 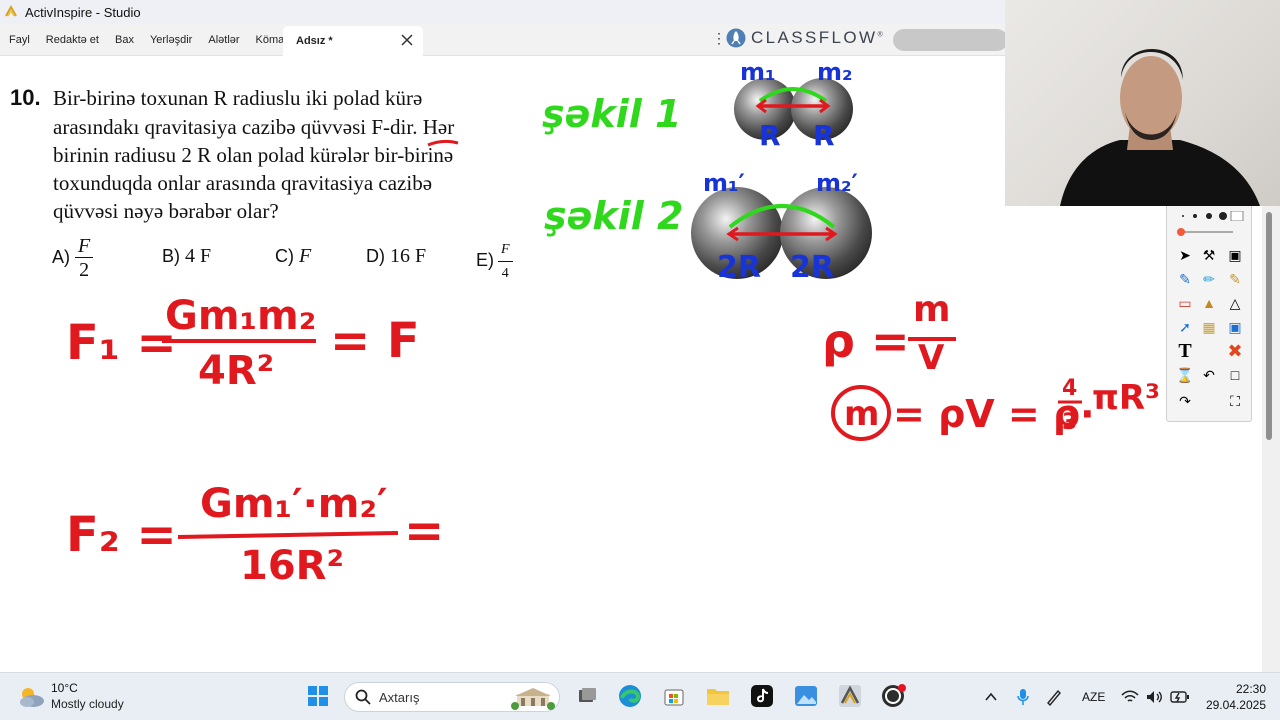 What do you see at coordinates (1185, 375) in the screenshot?
I see `clear-icon: ⌛` at bounding box center [1185, 375].